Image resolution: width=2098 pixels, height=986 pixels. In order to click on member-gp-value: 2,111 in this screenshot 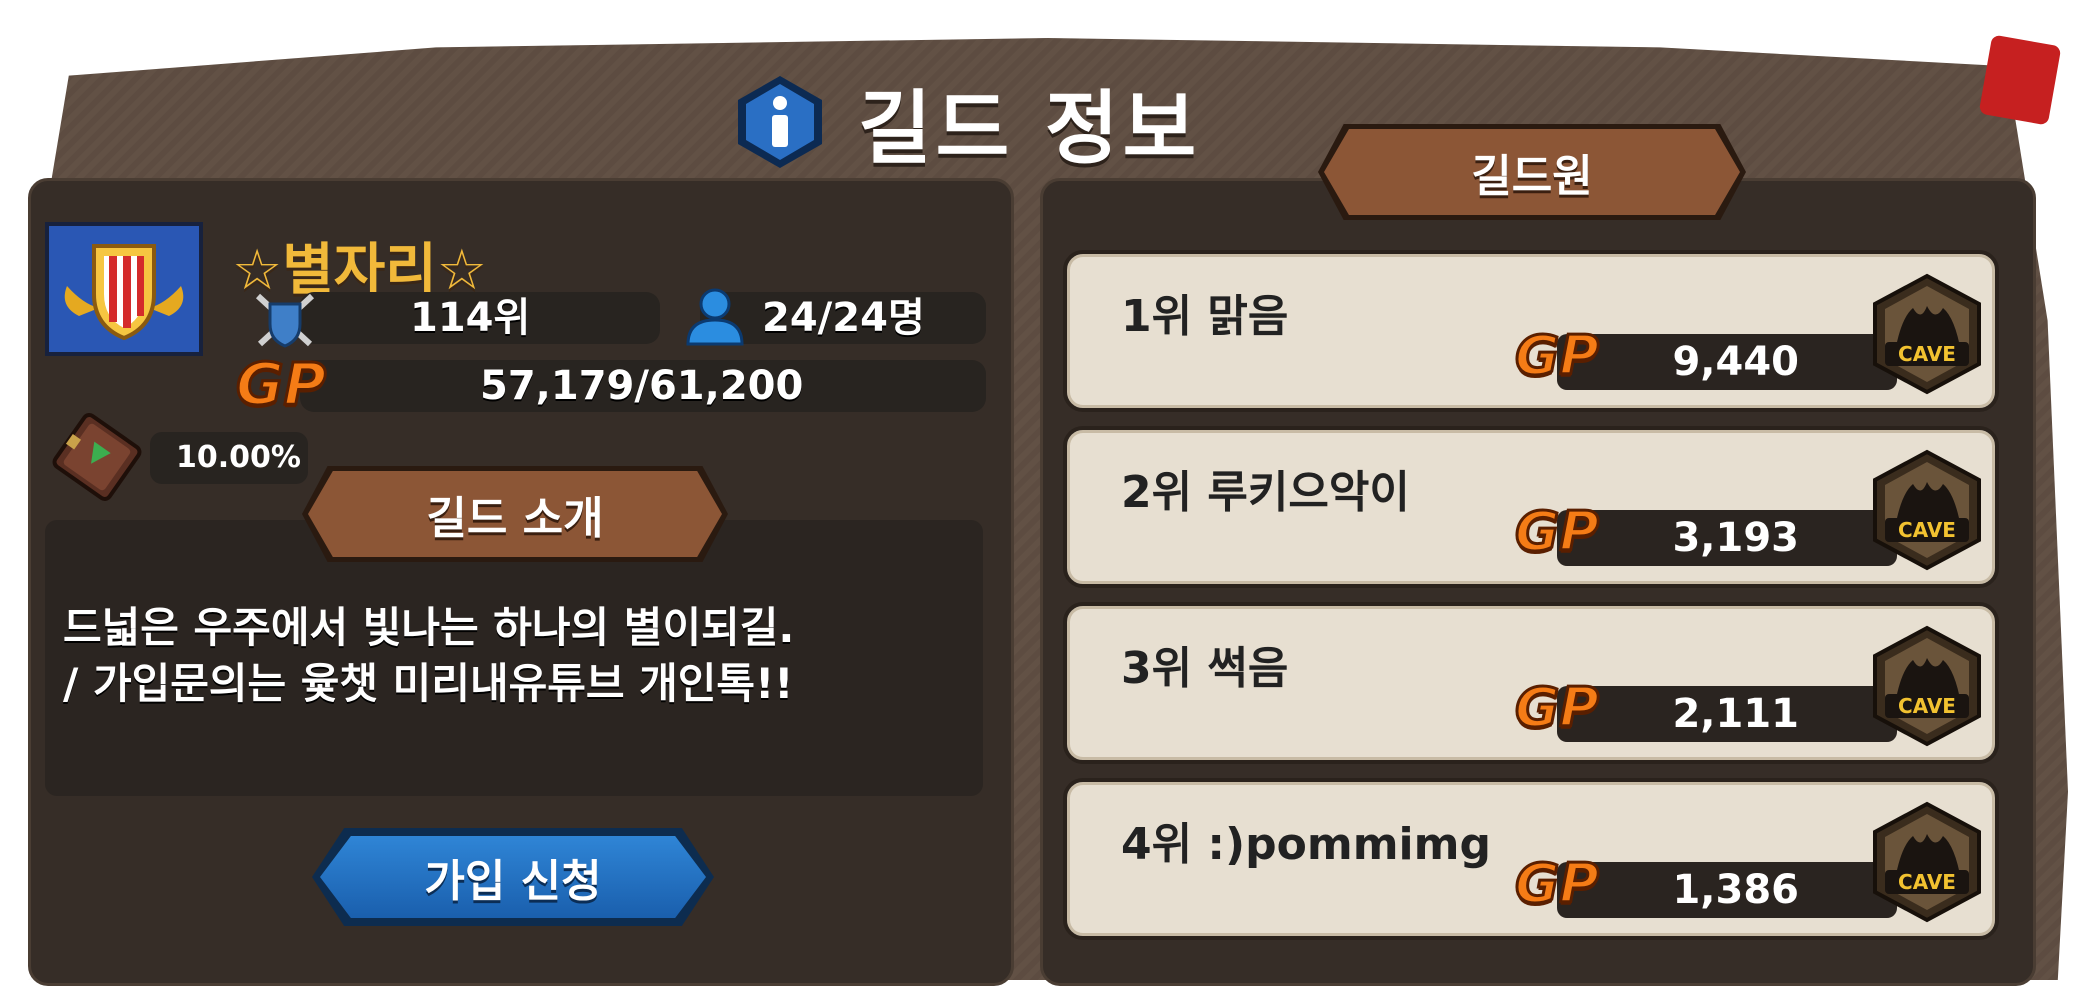, I will do `click(1735, 714)`.